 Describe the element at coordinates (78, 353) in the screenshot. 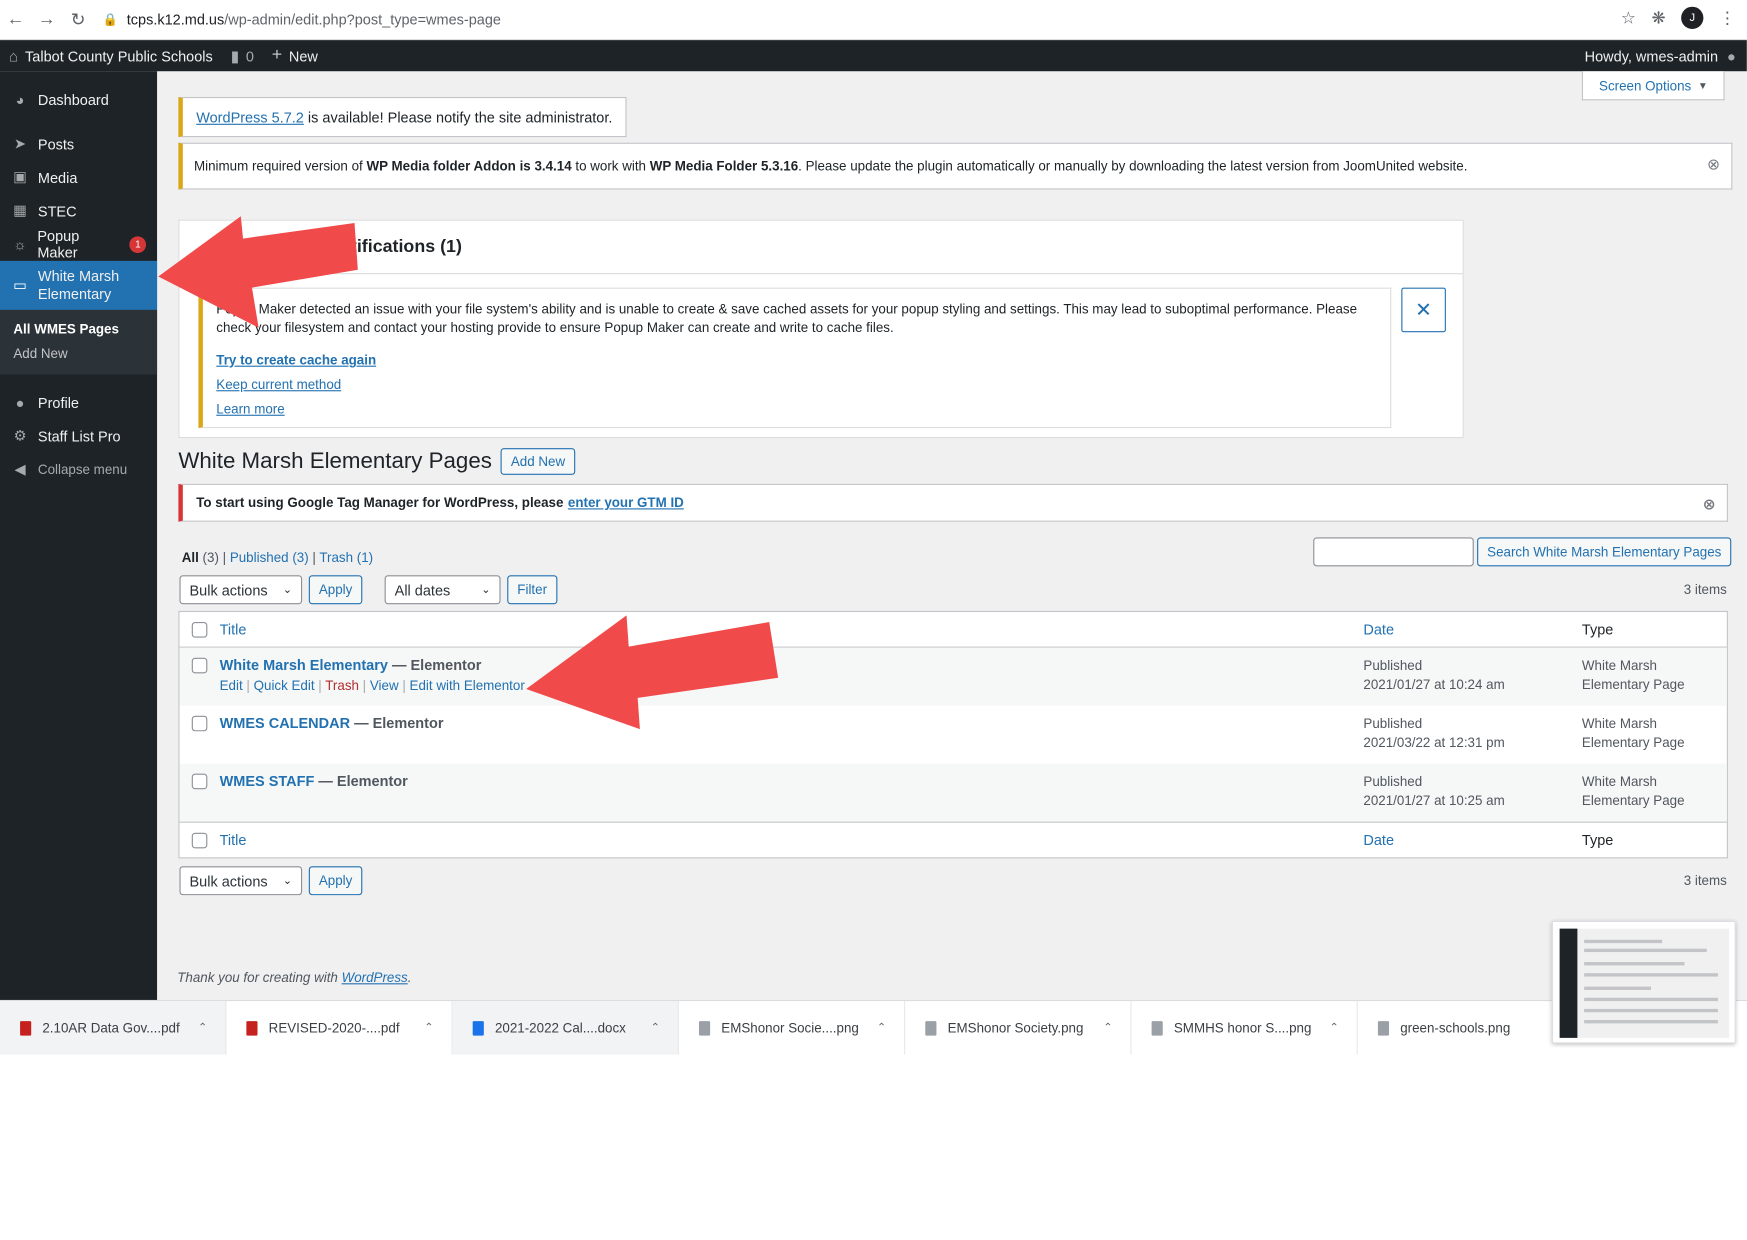

I see `submenu-add-new: Add New` at that location.